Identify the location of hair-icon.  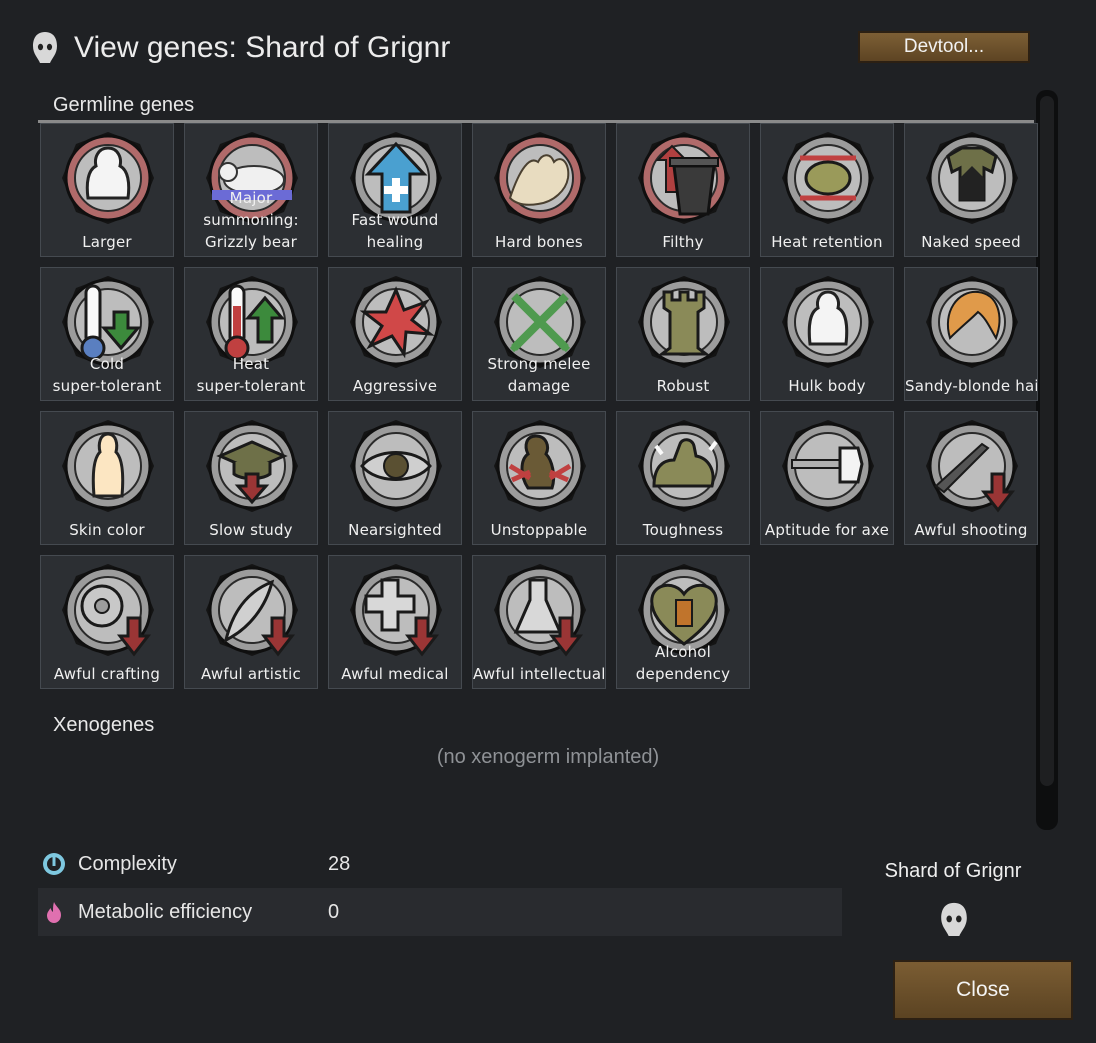
(972, 322).